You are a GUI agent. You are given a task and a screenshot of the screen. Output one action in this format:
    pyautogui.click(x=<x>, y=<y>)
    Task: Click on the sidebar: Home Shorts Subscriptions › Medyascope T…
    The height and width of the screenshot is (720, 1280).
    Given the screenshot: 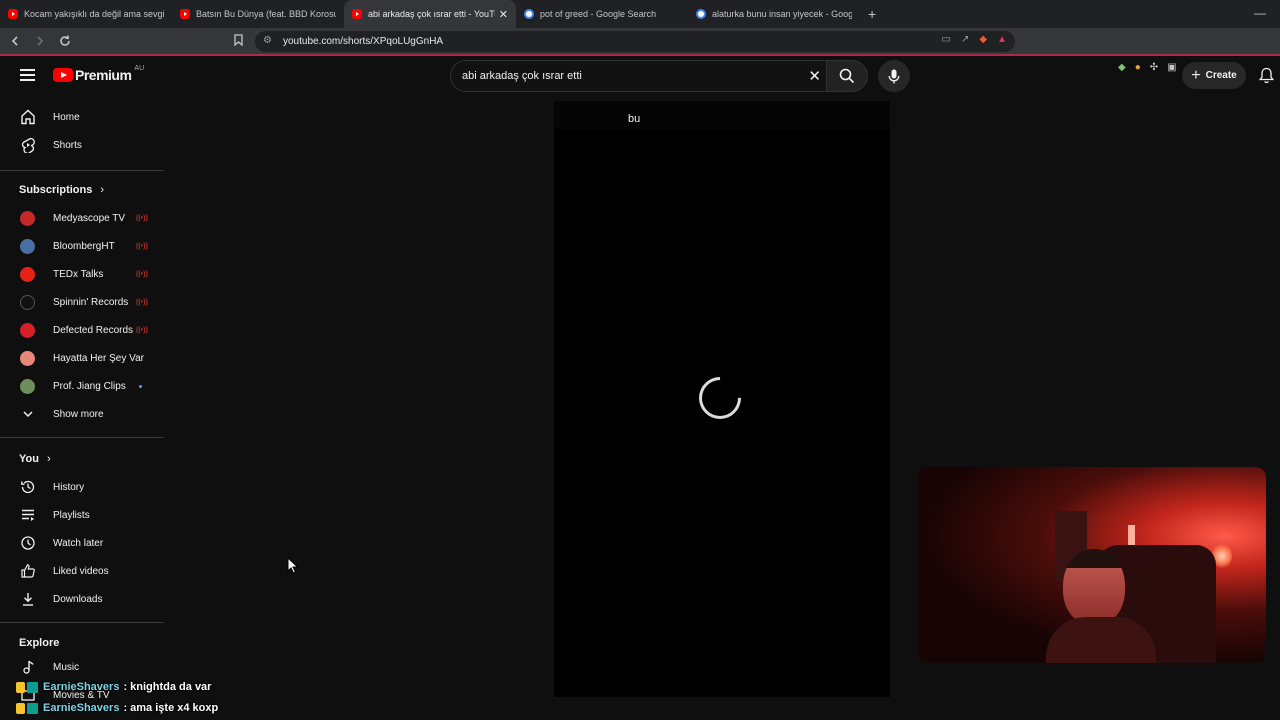 What is the action you would take?
    pyautogui.click(x=82, y=410)
    